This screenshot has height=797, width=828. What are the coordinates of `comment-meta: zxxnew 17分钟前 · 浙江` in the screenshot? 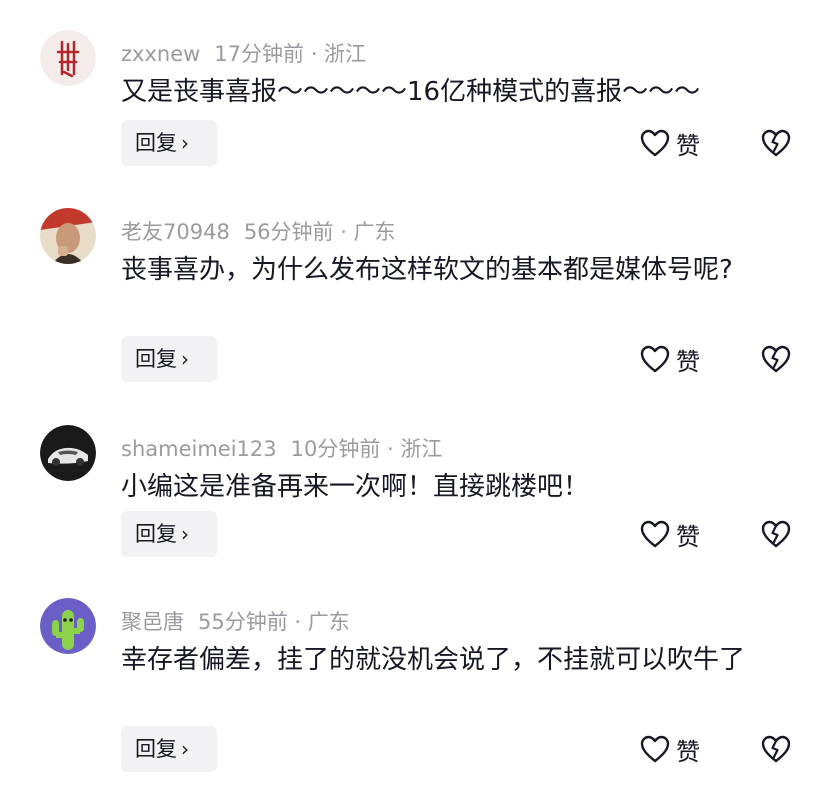 It's located at (243, 54).